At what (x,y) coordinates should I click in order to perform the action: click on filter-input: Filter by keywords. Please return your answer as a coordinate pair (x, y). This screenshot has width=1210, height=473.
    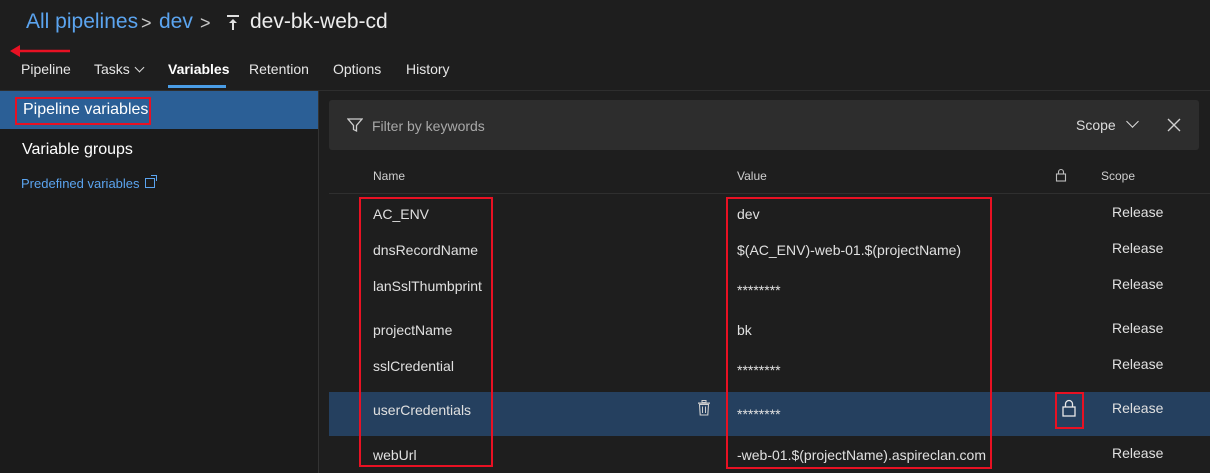
    Looking at the image, I should click on (428, 126).